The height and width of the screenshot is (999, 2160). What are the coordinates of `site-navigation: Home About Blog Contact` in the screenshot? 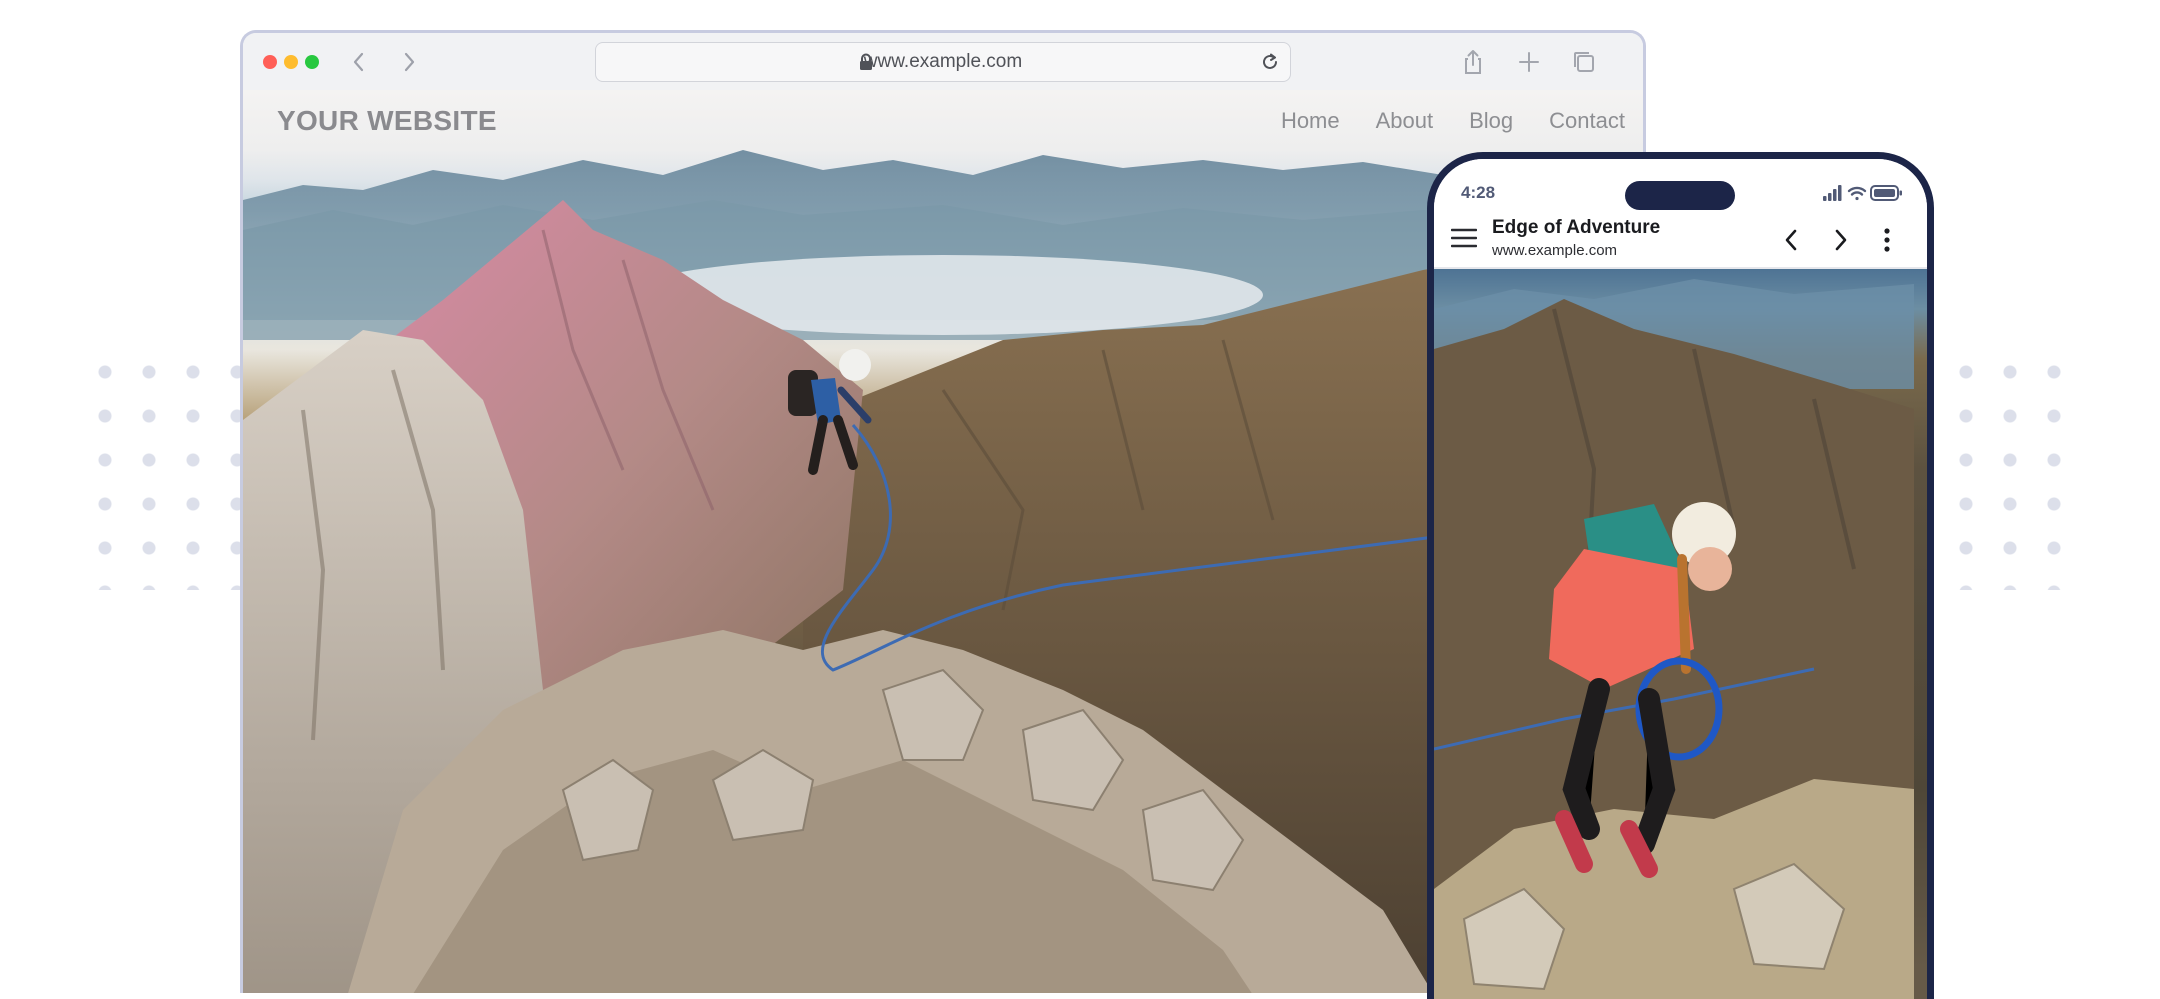 It's located at (1453, 121).